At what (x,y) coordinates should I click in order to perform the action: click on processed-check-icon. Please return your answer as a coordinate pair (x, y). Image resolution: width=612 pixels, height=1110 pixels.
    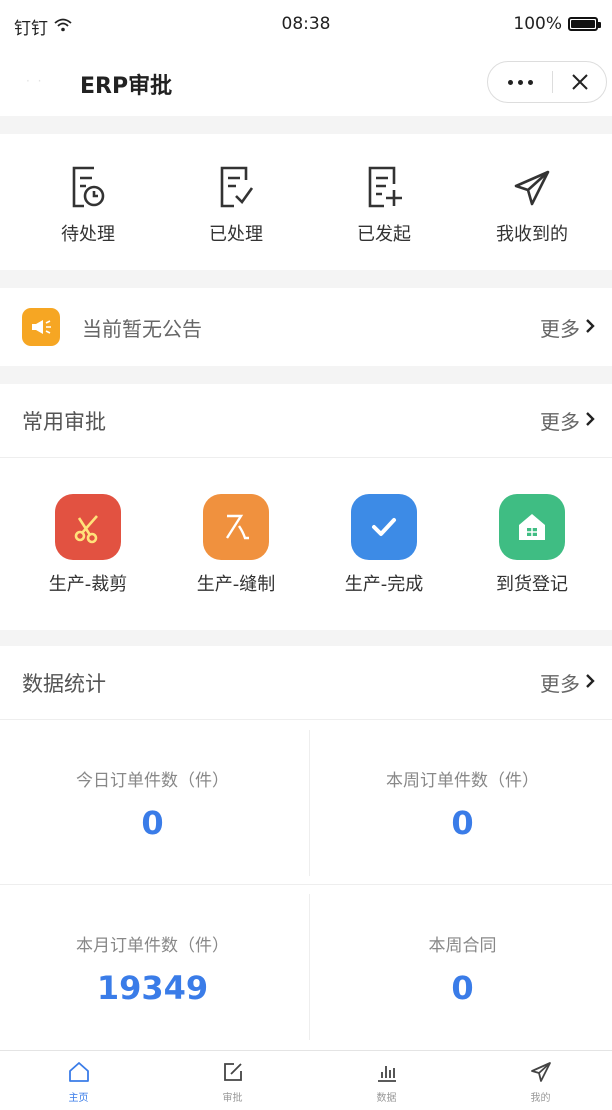
    Looking at the image, I should click on (236, 187).